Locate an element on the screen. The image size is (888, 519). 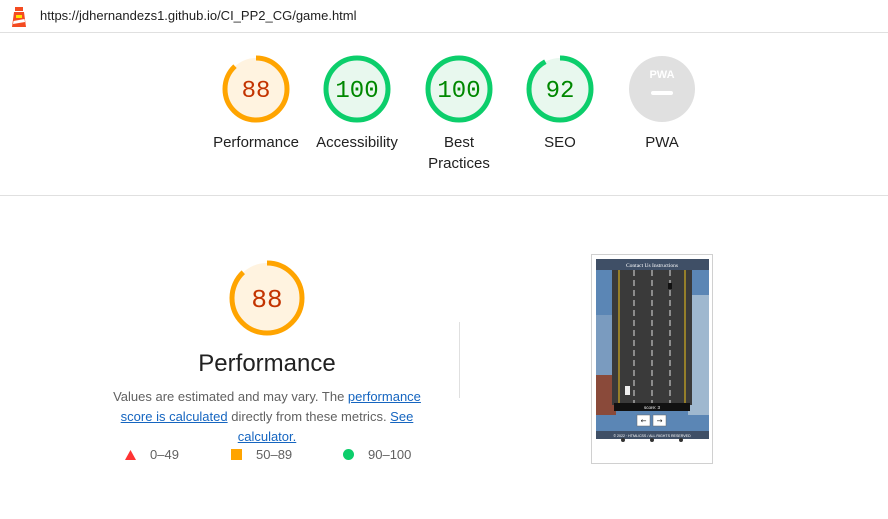
legend-pass: 90–100 is located at coordinates (377, 455).